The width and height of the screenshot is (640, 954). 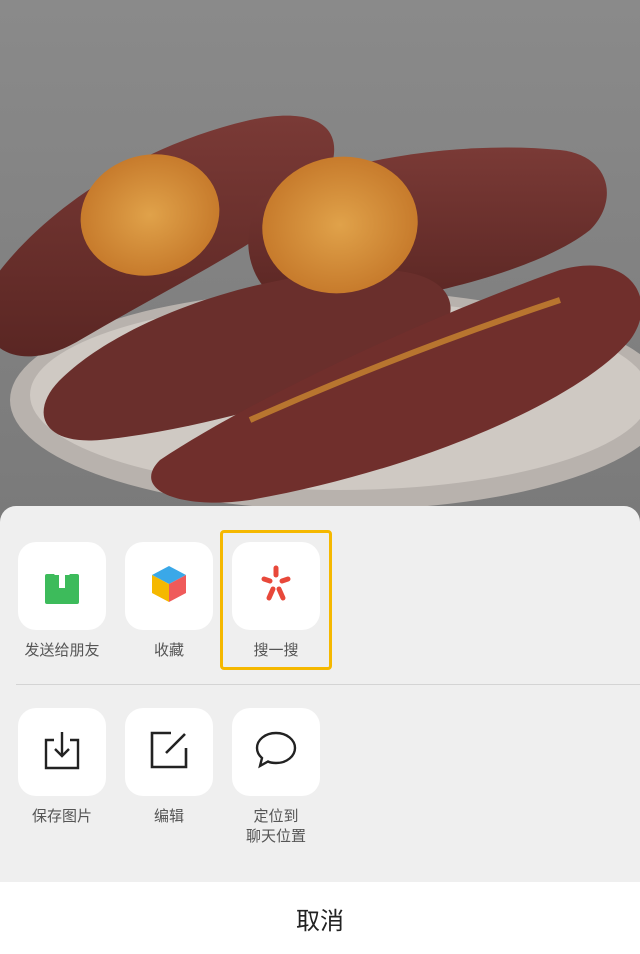 What do you see at coordinates (61, 816) in the screenshot?
I see `save-image-label: 保存图片` at bounding box center [61, 816].